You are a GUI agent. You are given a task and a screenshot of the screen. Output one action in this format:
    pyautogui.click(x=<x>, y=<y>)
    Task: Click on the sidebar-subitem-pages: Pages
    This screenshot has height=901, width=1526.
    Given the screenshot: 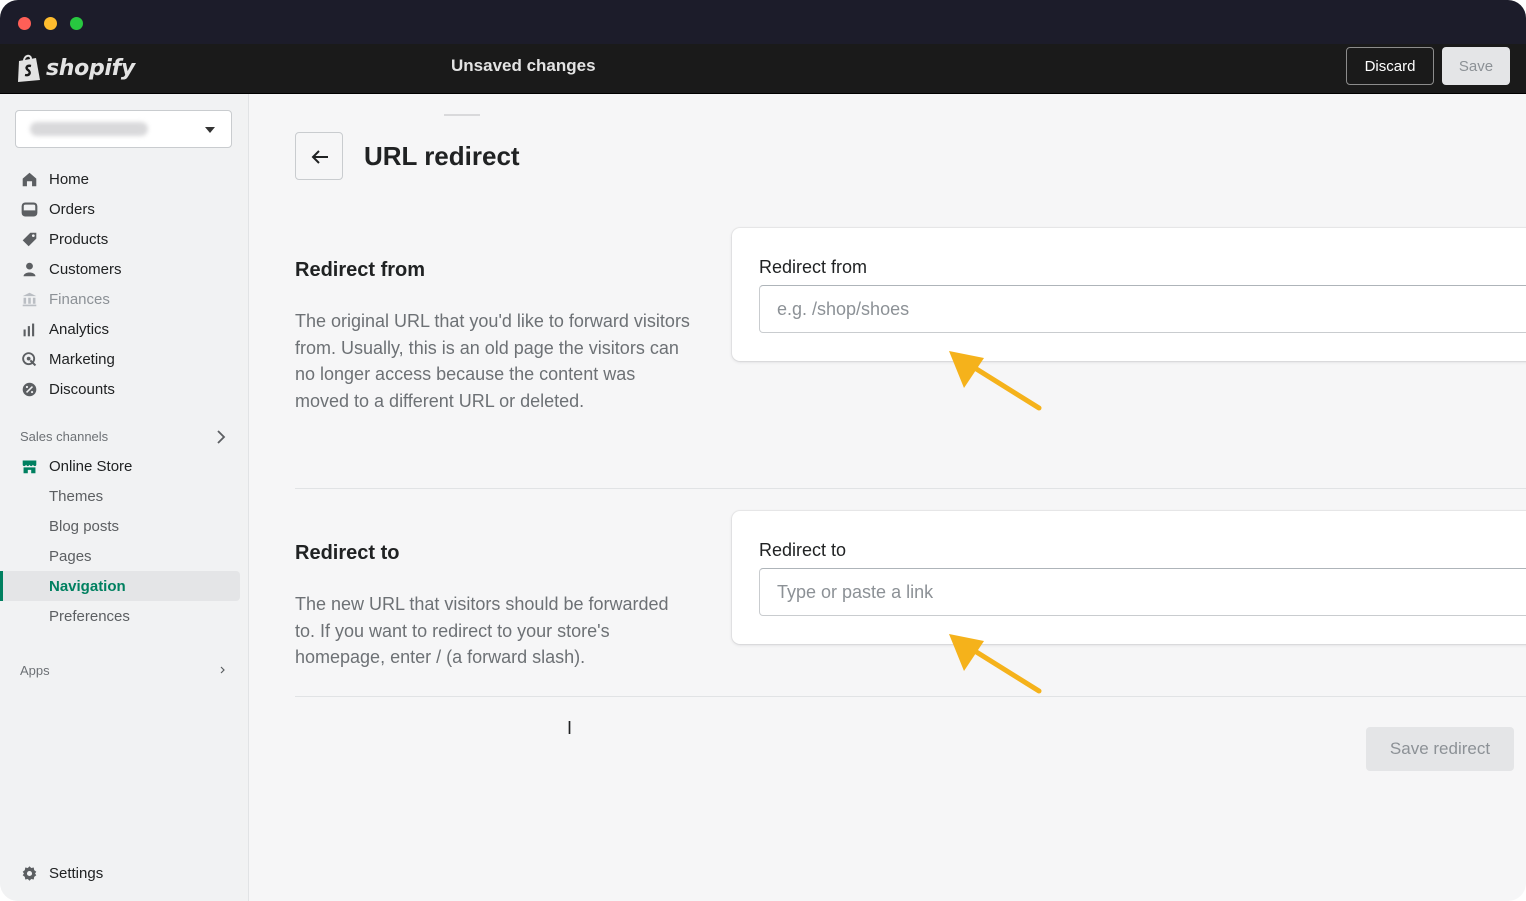 What is the action you would take?
    pyautogui.click(x=120, y=556)
    